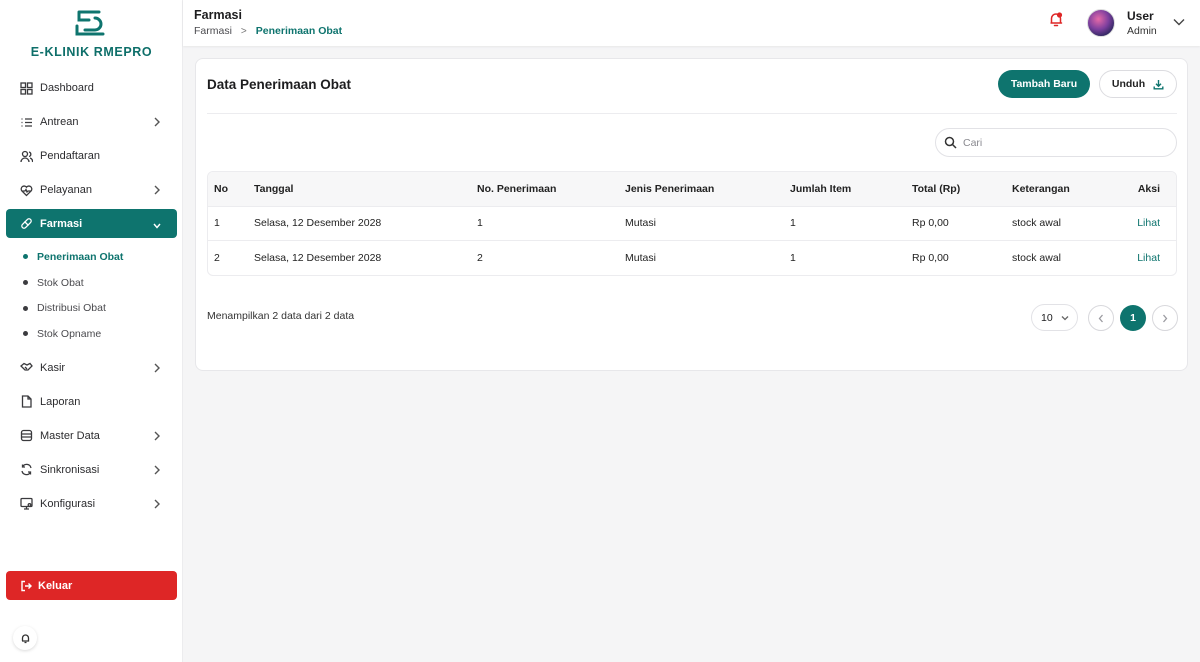  I want to click on logout-icon, so click(26, 585).